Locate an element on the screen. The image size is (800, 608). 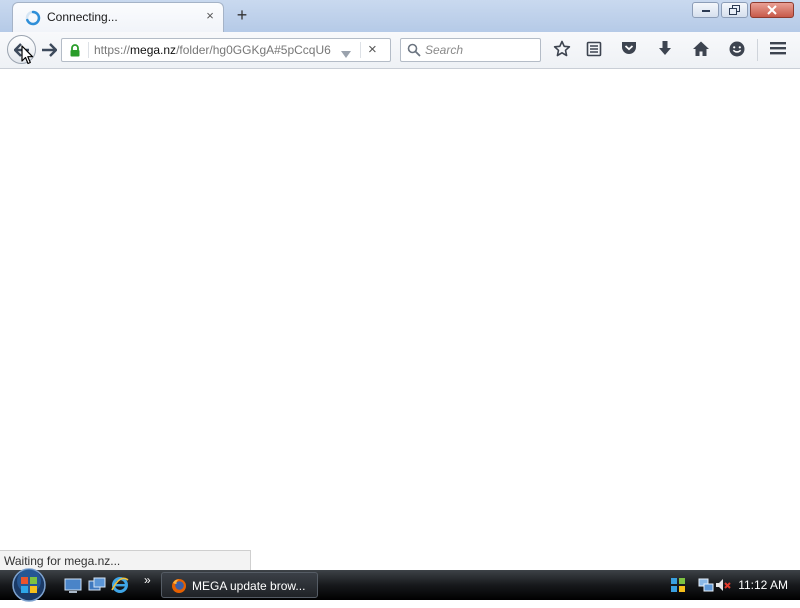
search-icon is located at coordinates (414, 52).